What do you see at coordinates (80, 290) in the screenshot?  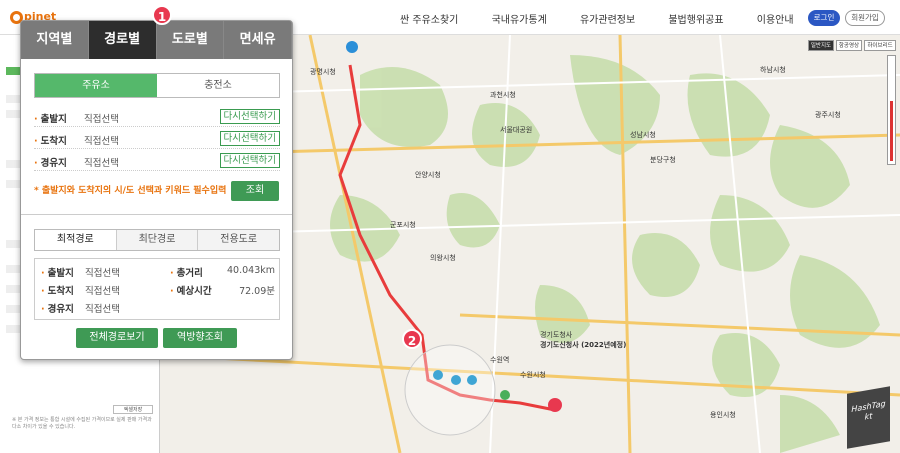 I see `result-end: 도착지 직접선택` at bounding box center [80, 290].